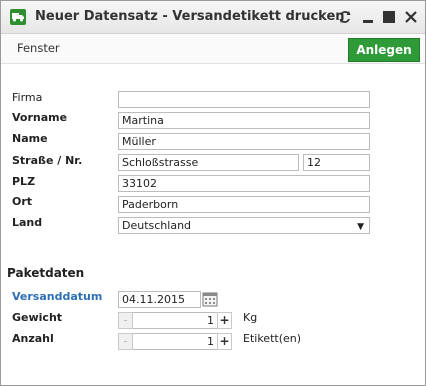 This screenshot has width=426, height=386. I want to click on street-label: Straße / Nr., so click(47, 160).